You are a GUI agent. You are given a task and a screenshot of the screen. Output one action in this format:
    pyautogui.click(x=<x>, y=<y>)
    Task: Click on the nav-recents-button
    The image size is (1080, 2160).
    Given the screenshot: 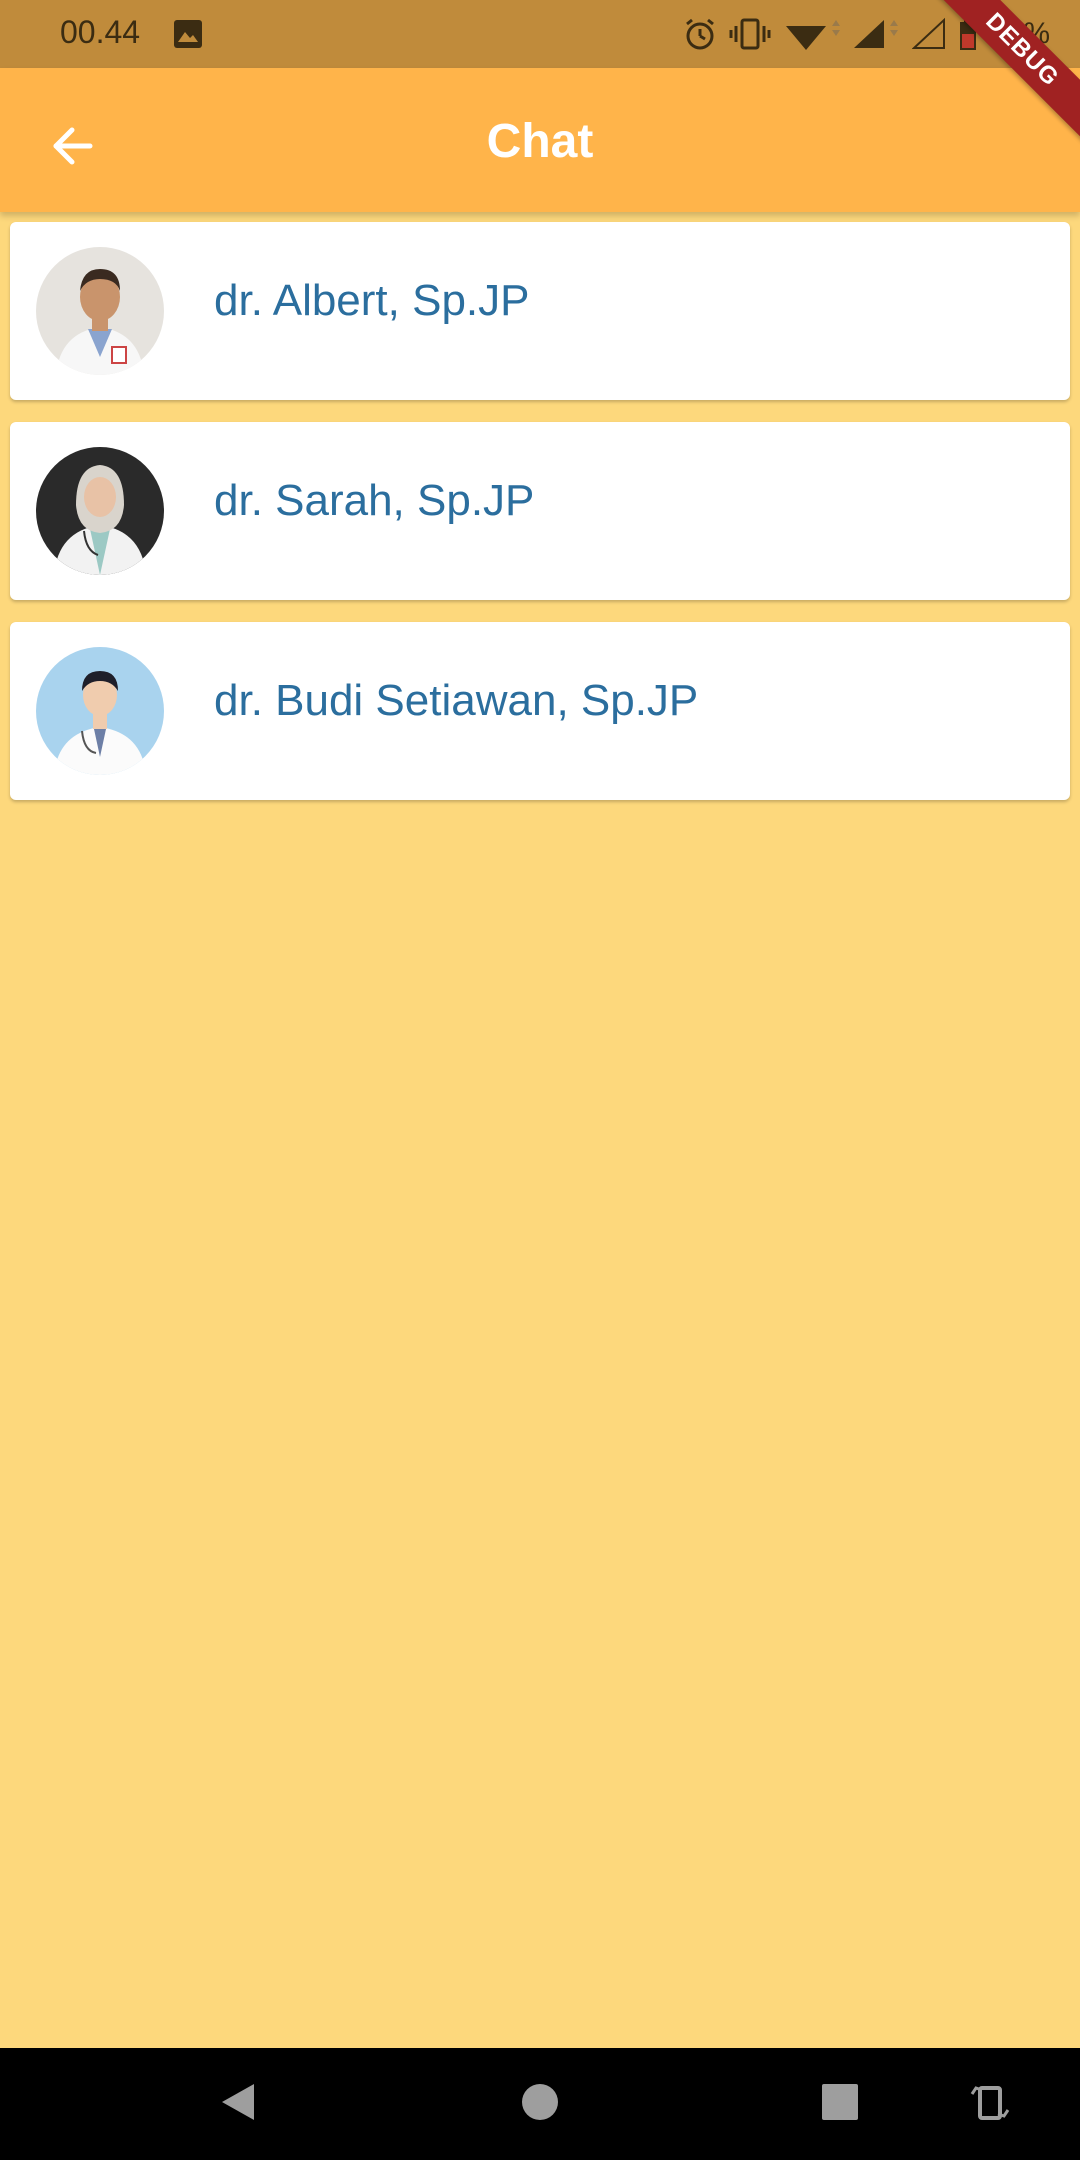 What is the action you would take?
    pyautogui.click(x=840, y=2104)
    